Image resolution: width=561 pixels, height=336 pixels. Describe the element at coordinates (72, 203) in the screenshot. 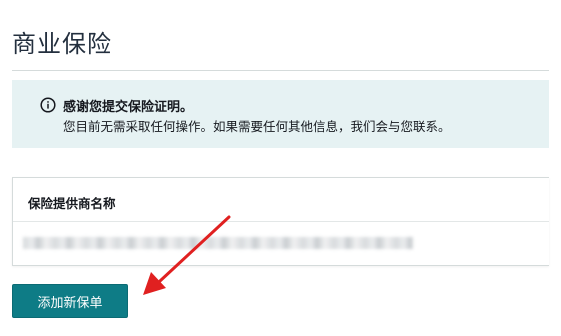

I see `column-header-provider-name: 保险提供商名称` at that location.